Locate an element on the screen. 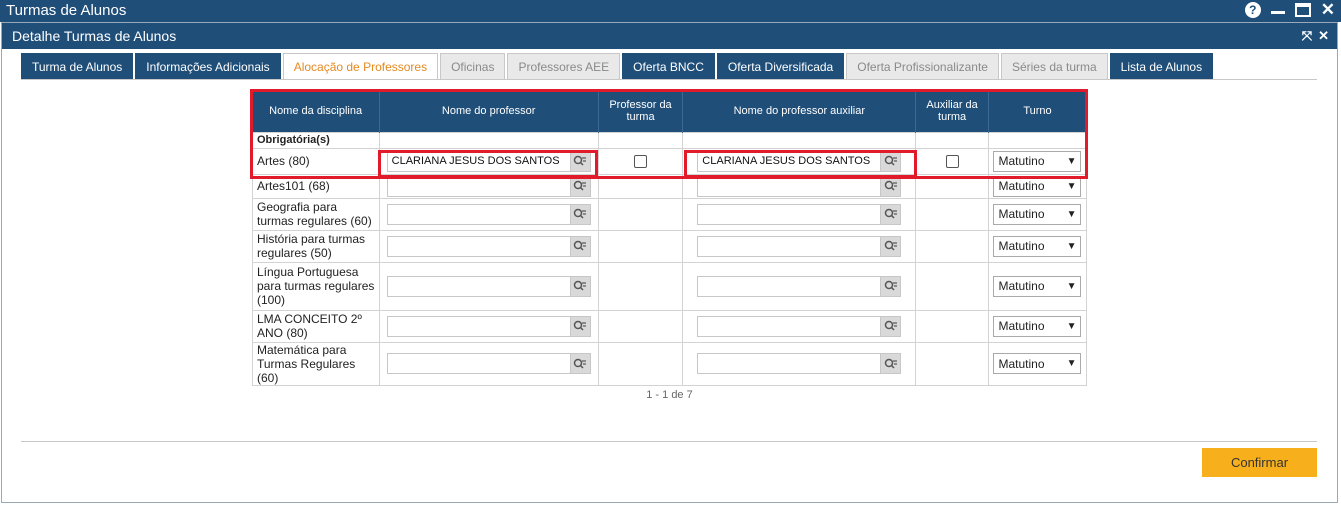  tab-oferta-diversificada: Oferta Diversificada is located at coordinates (780, 66).